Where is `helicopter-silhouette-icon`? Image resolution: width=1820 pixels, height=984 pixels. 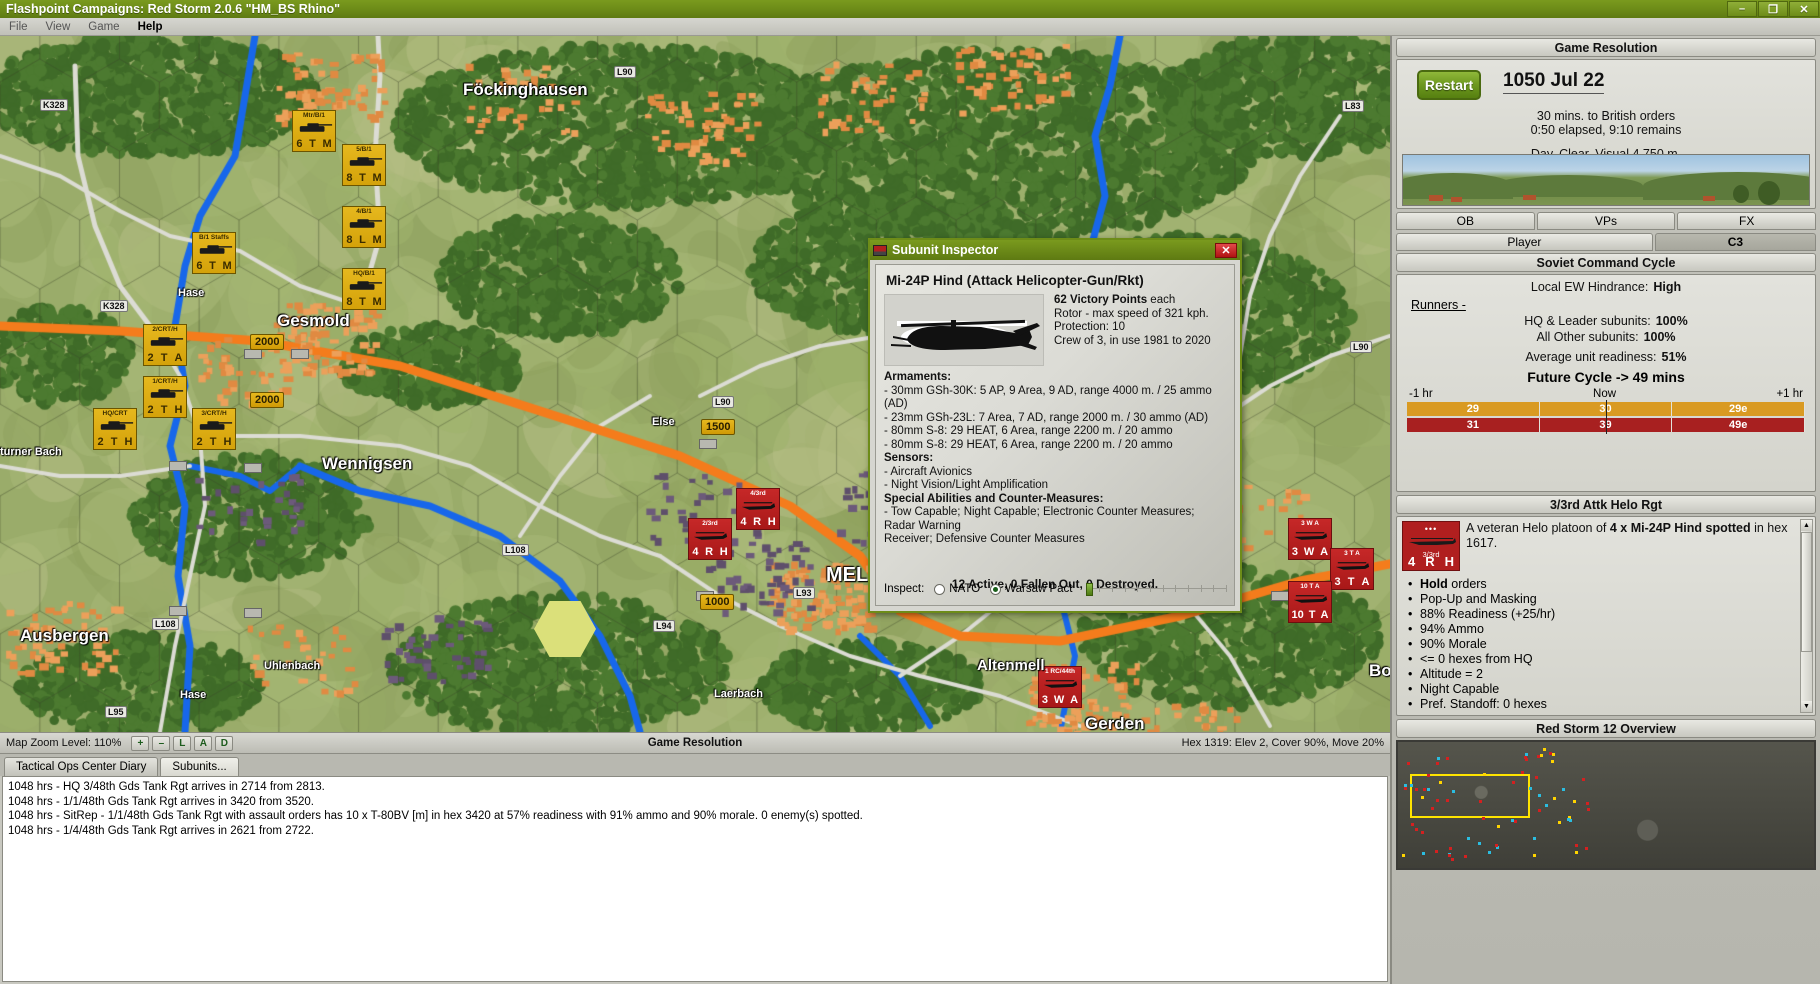
helicopter-silhouette-icon is located at coordinates (1432, 541).